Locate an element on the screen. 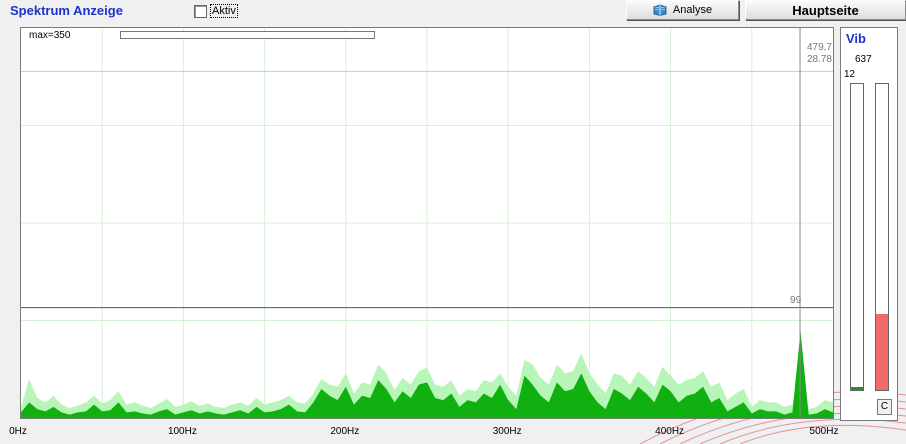 The image size is (906, 444). vib-title: Vib is located at coordinates (856, 38).